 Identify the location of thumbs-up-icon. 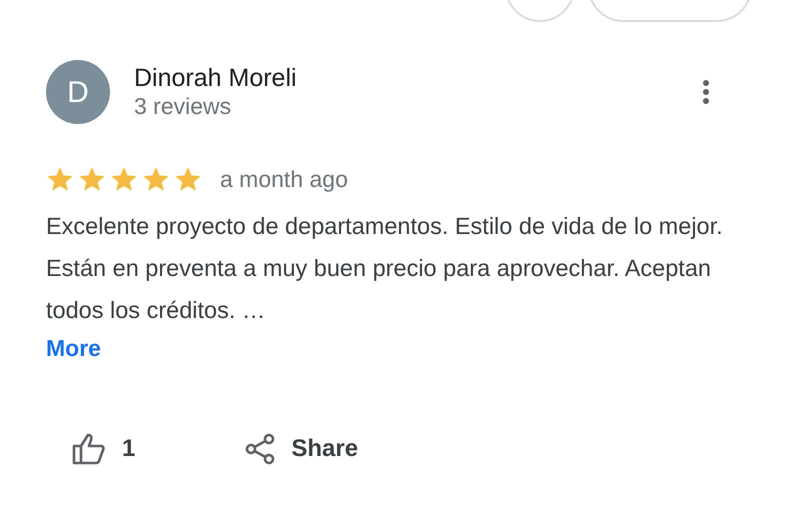
(89, 449).